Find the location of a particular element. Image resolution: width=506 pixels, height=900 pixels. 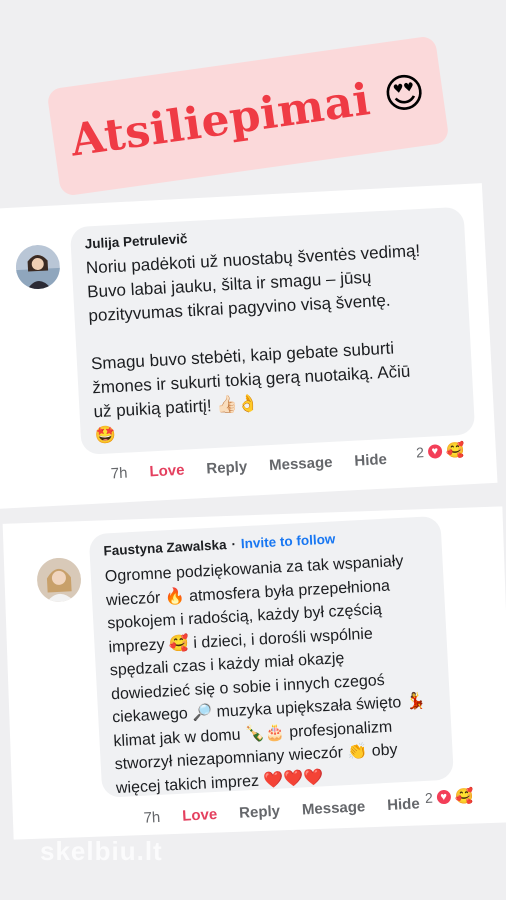

heart-icon: ♥ is located at coordinates (444, 797).